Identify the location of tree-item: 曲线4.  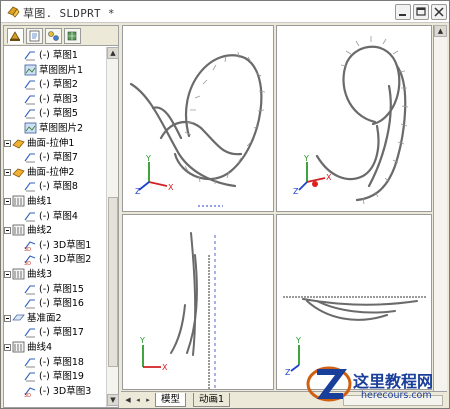
(55, 347).